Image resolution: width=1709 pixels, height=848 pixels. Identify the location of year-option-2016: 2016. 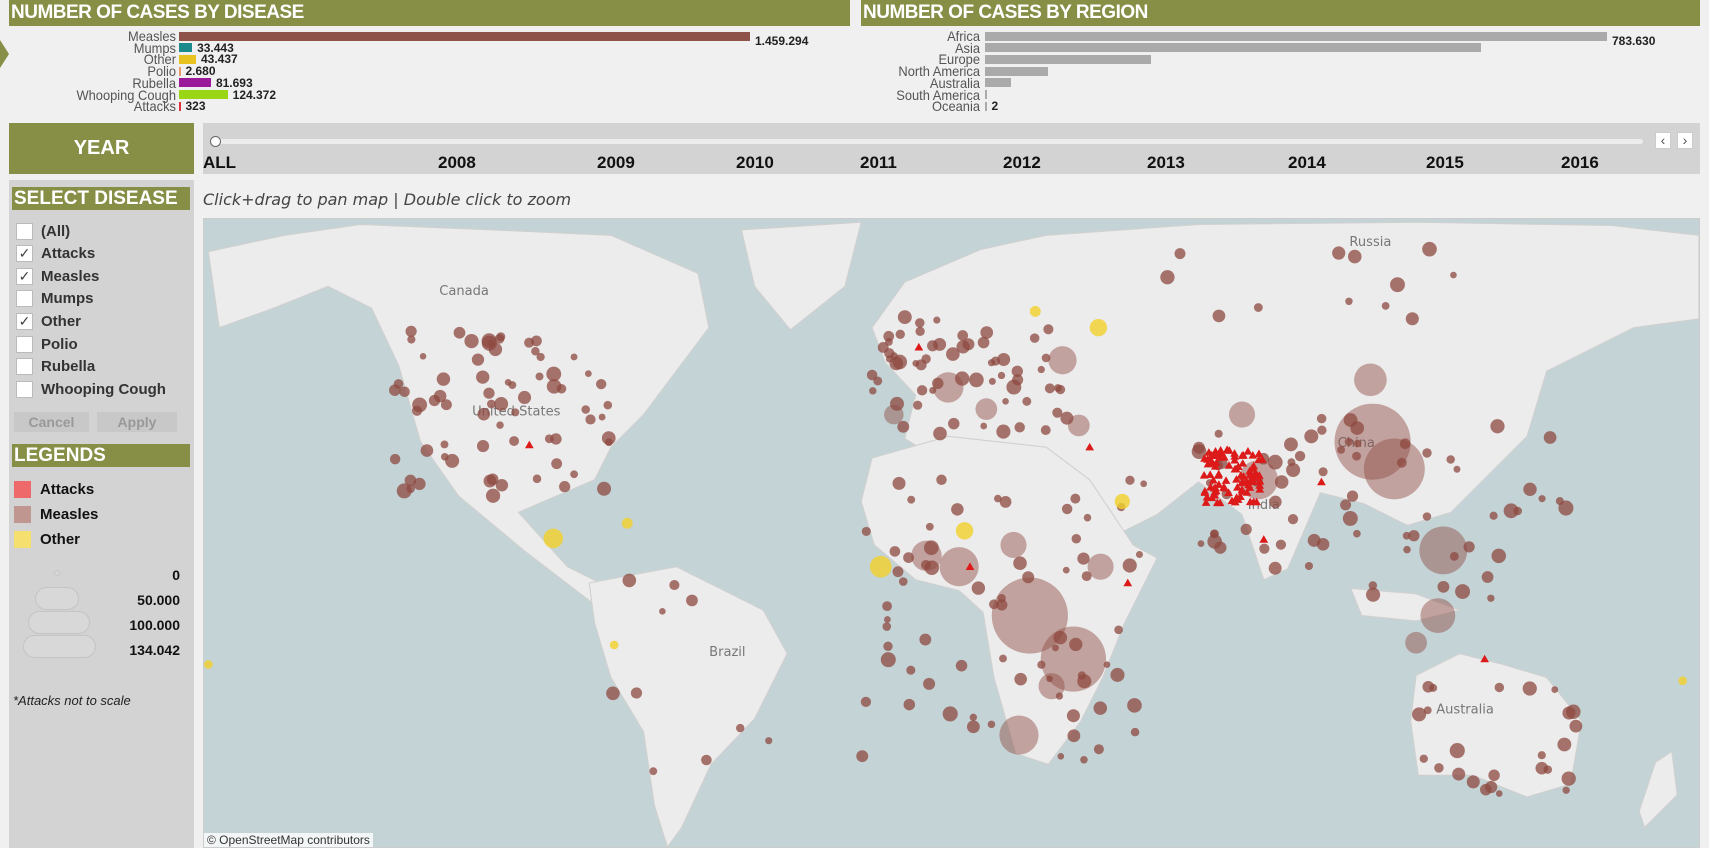
(1580, 163).